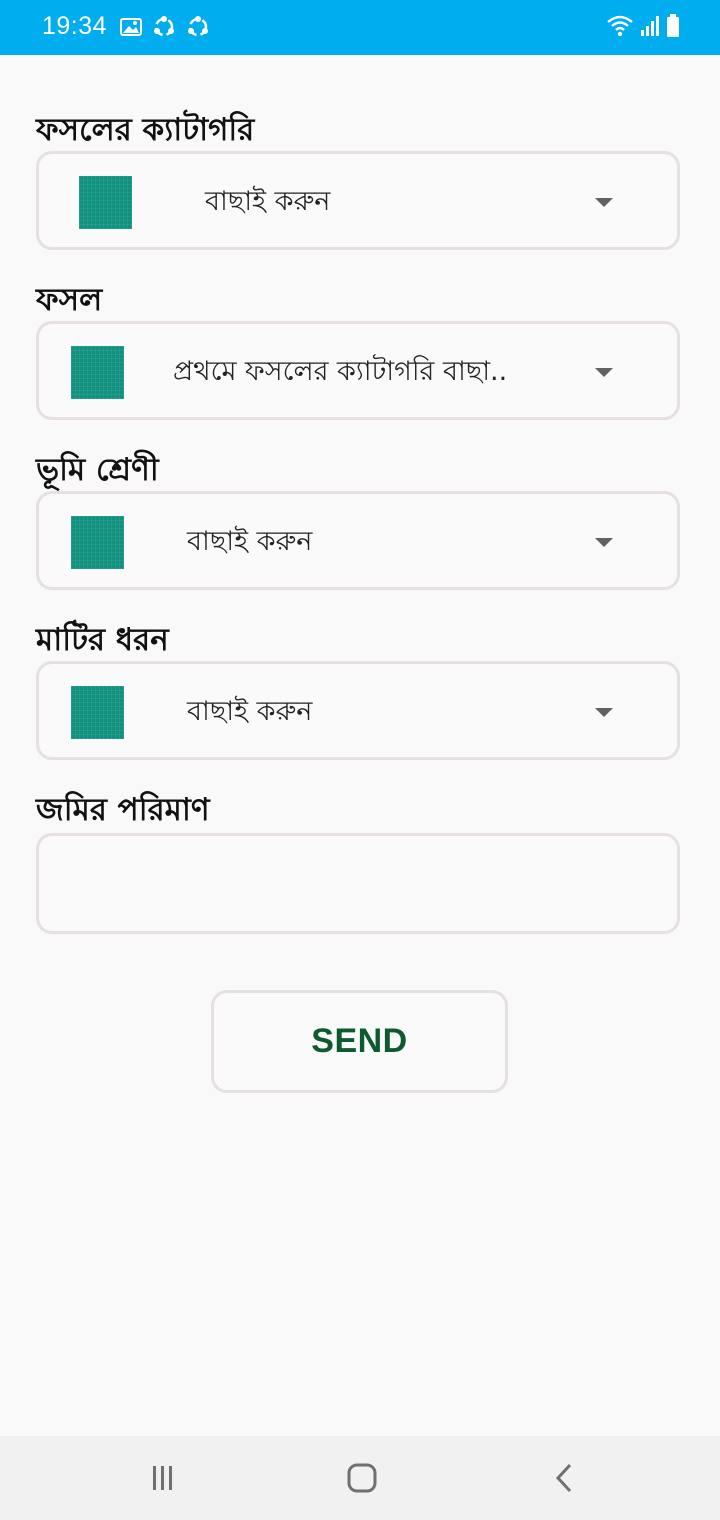 The image size is (720, 1520). I want to click on soil-type-dropdown: বাছাই করুন, so click(358, 710).